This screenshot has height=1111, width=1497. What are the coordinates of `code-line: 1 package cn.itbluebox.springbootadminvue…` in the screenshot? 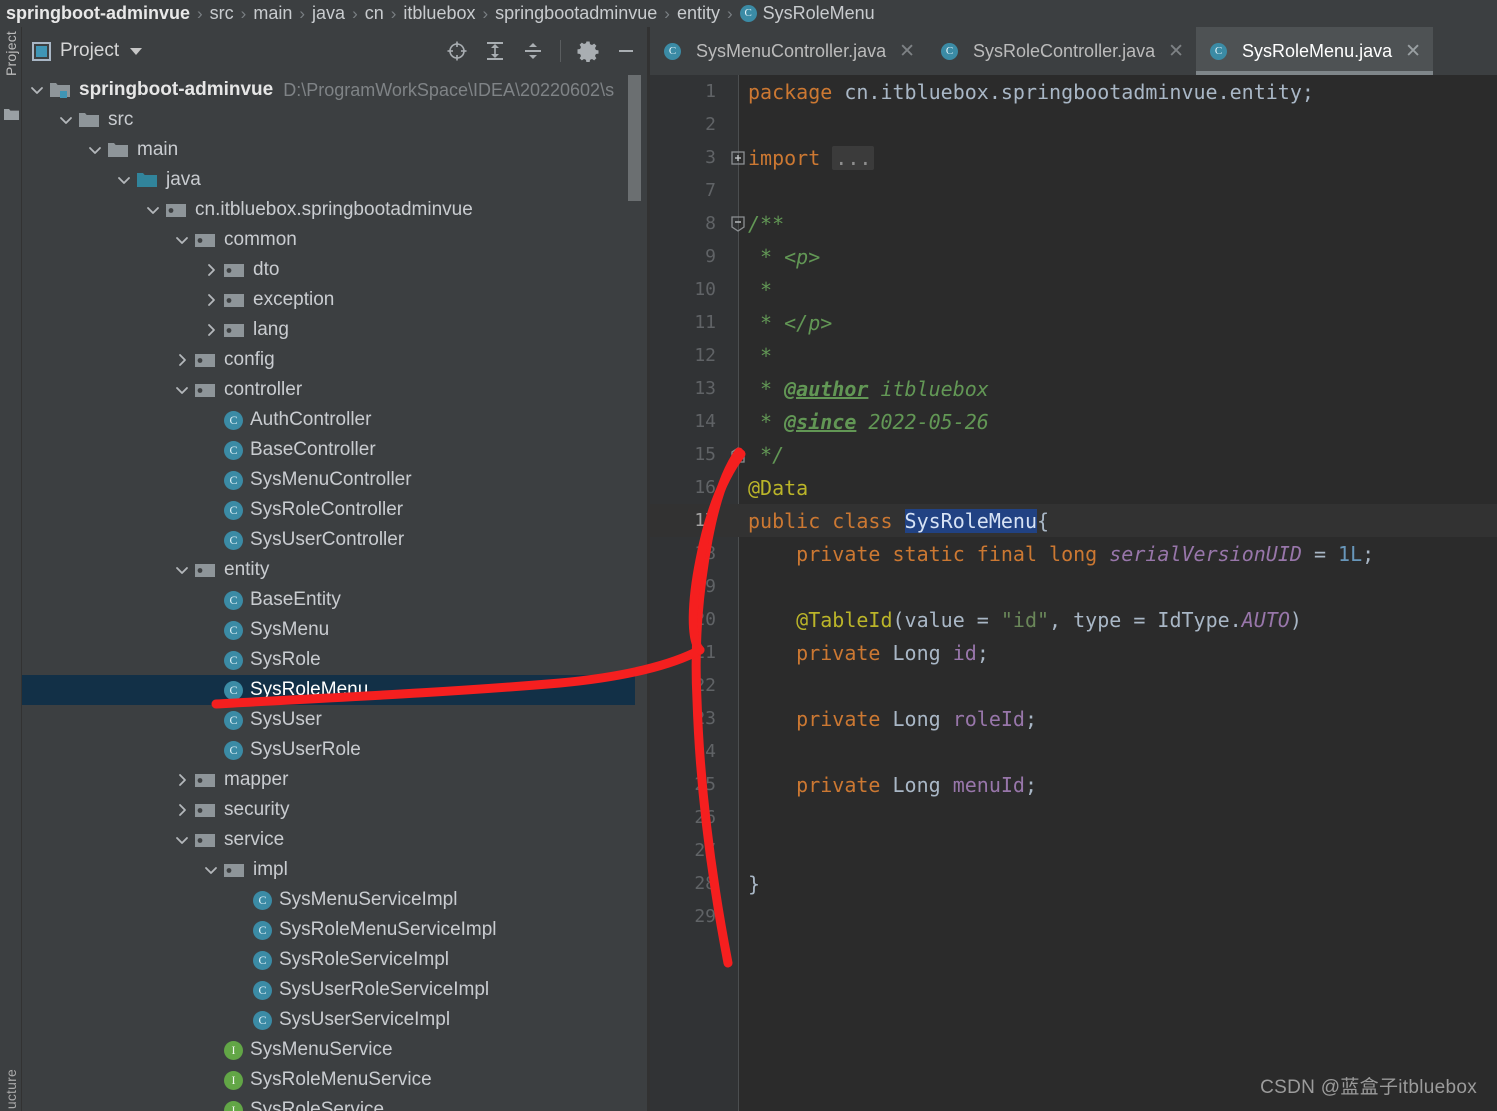 It's located at (1073, 91).